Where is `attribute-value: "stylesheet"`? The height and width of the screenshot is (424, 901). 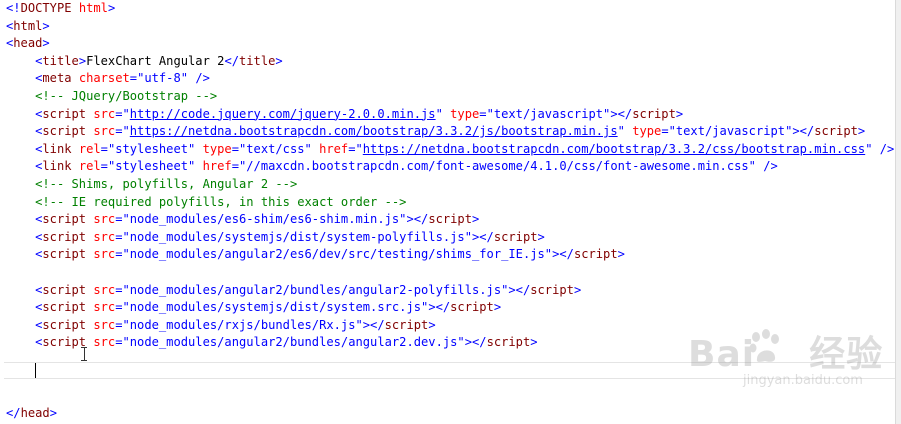
attribute-value: "stylesheet" is located at coordinates (151, 148).